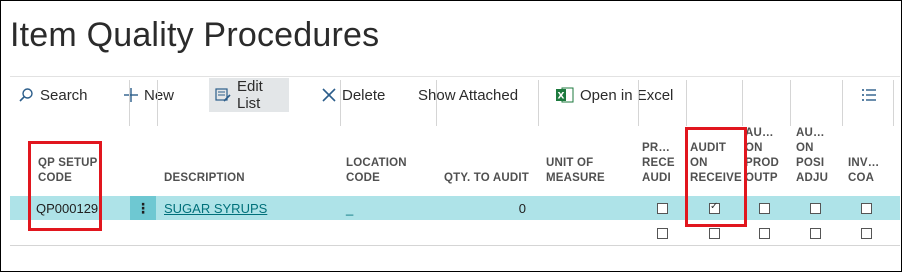  I want to click on col-header-pr-rece-audi: PR… RECE AUDI, so click(664, 156).